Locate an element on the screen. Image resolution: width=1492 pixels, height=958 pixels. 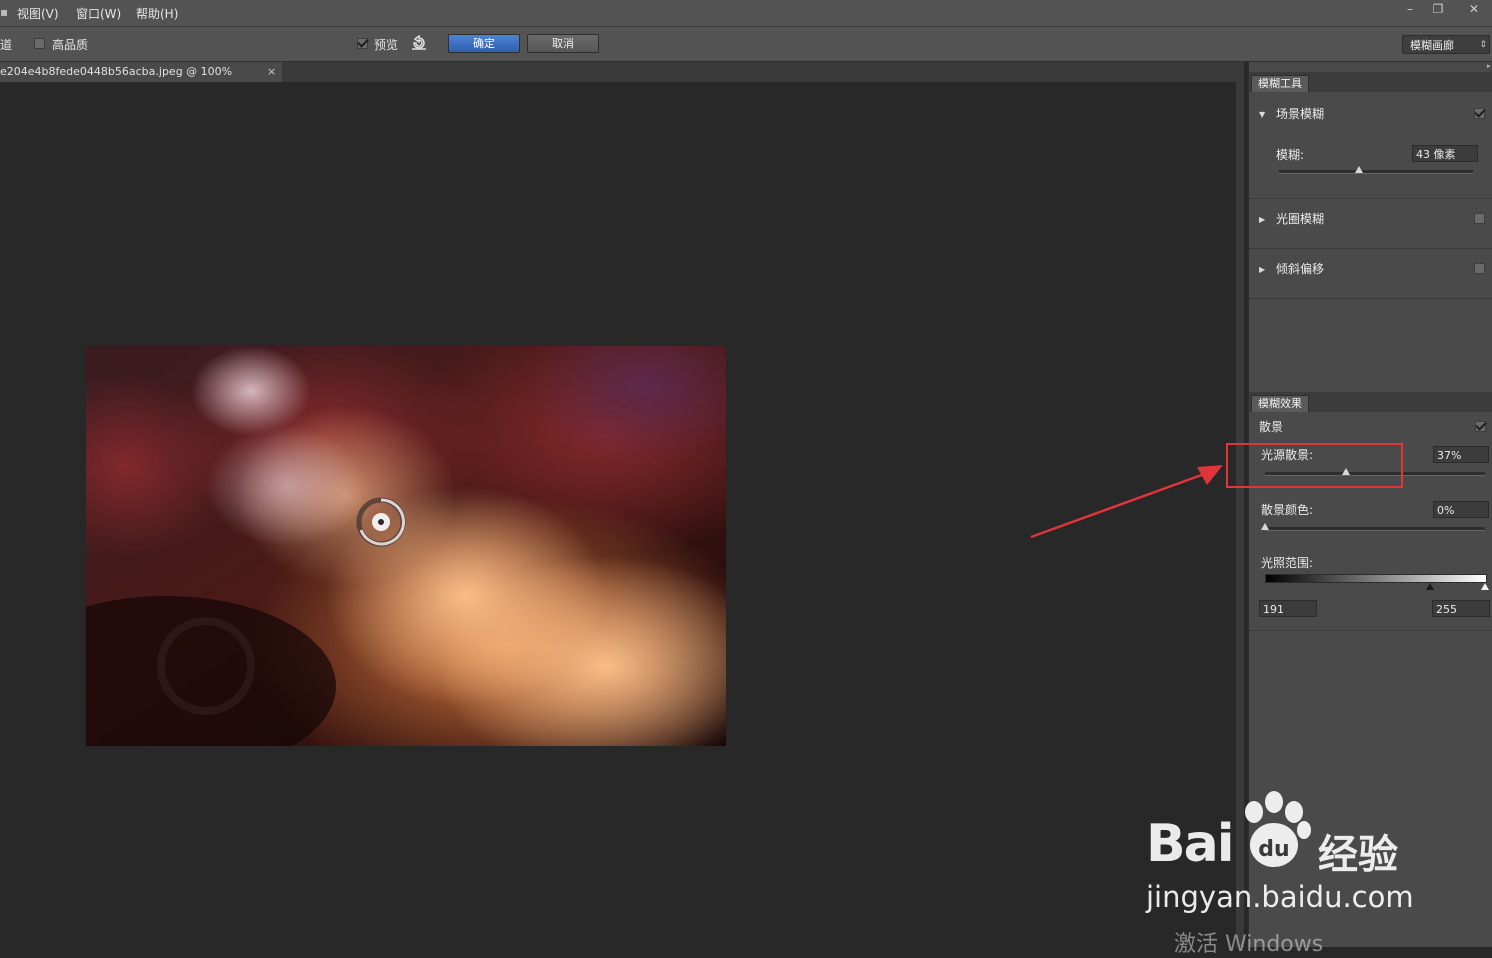
annotation-highlight-box is located at coordinates (1314, 465).